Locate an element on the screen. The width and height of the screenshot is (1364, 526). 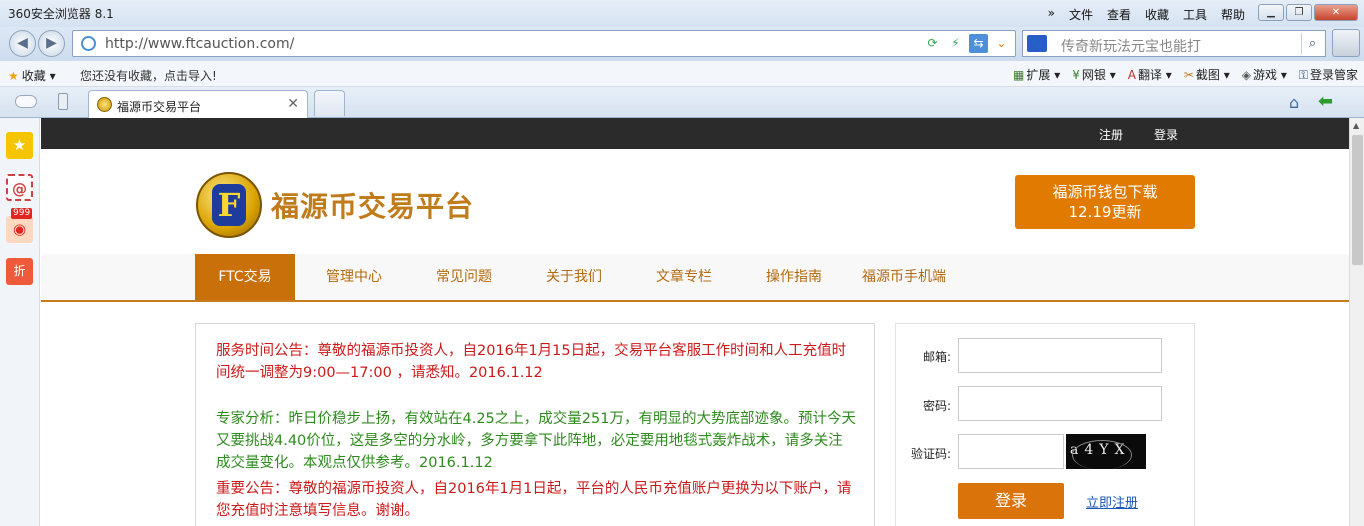
undo-arrow-icon: ⬅ is located at coordinates (1325, 101).